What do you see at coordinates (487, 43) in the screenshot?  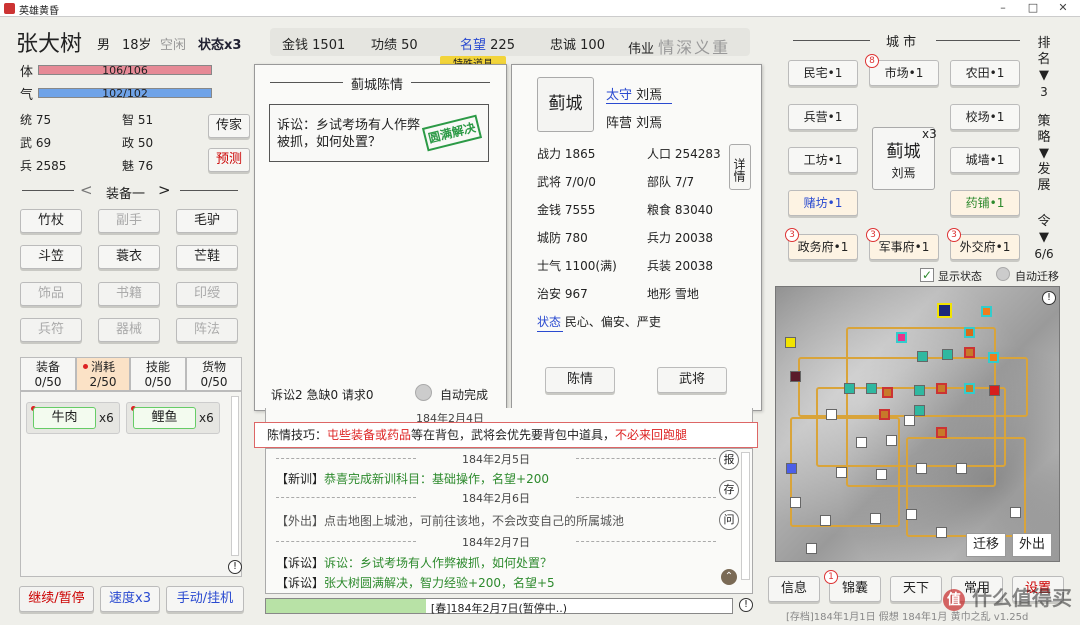 I see `stat-fame: 名望 225` at bounding box center [487, 43].